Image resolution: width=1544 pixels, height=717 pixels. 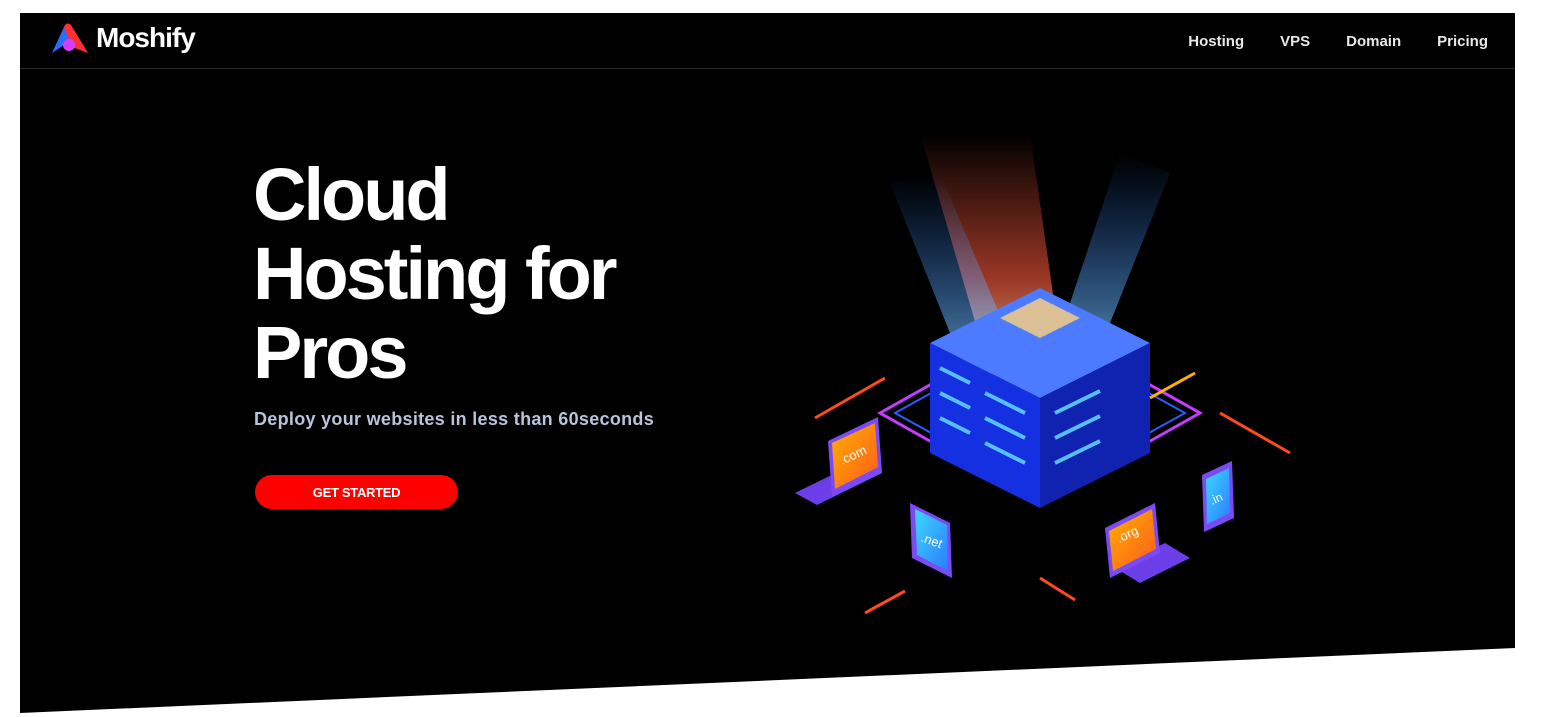 What do you see at coordinates (70, 38) in the screenshot?
I see `moshify-logo-icon` at bounding box center [70, 38].